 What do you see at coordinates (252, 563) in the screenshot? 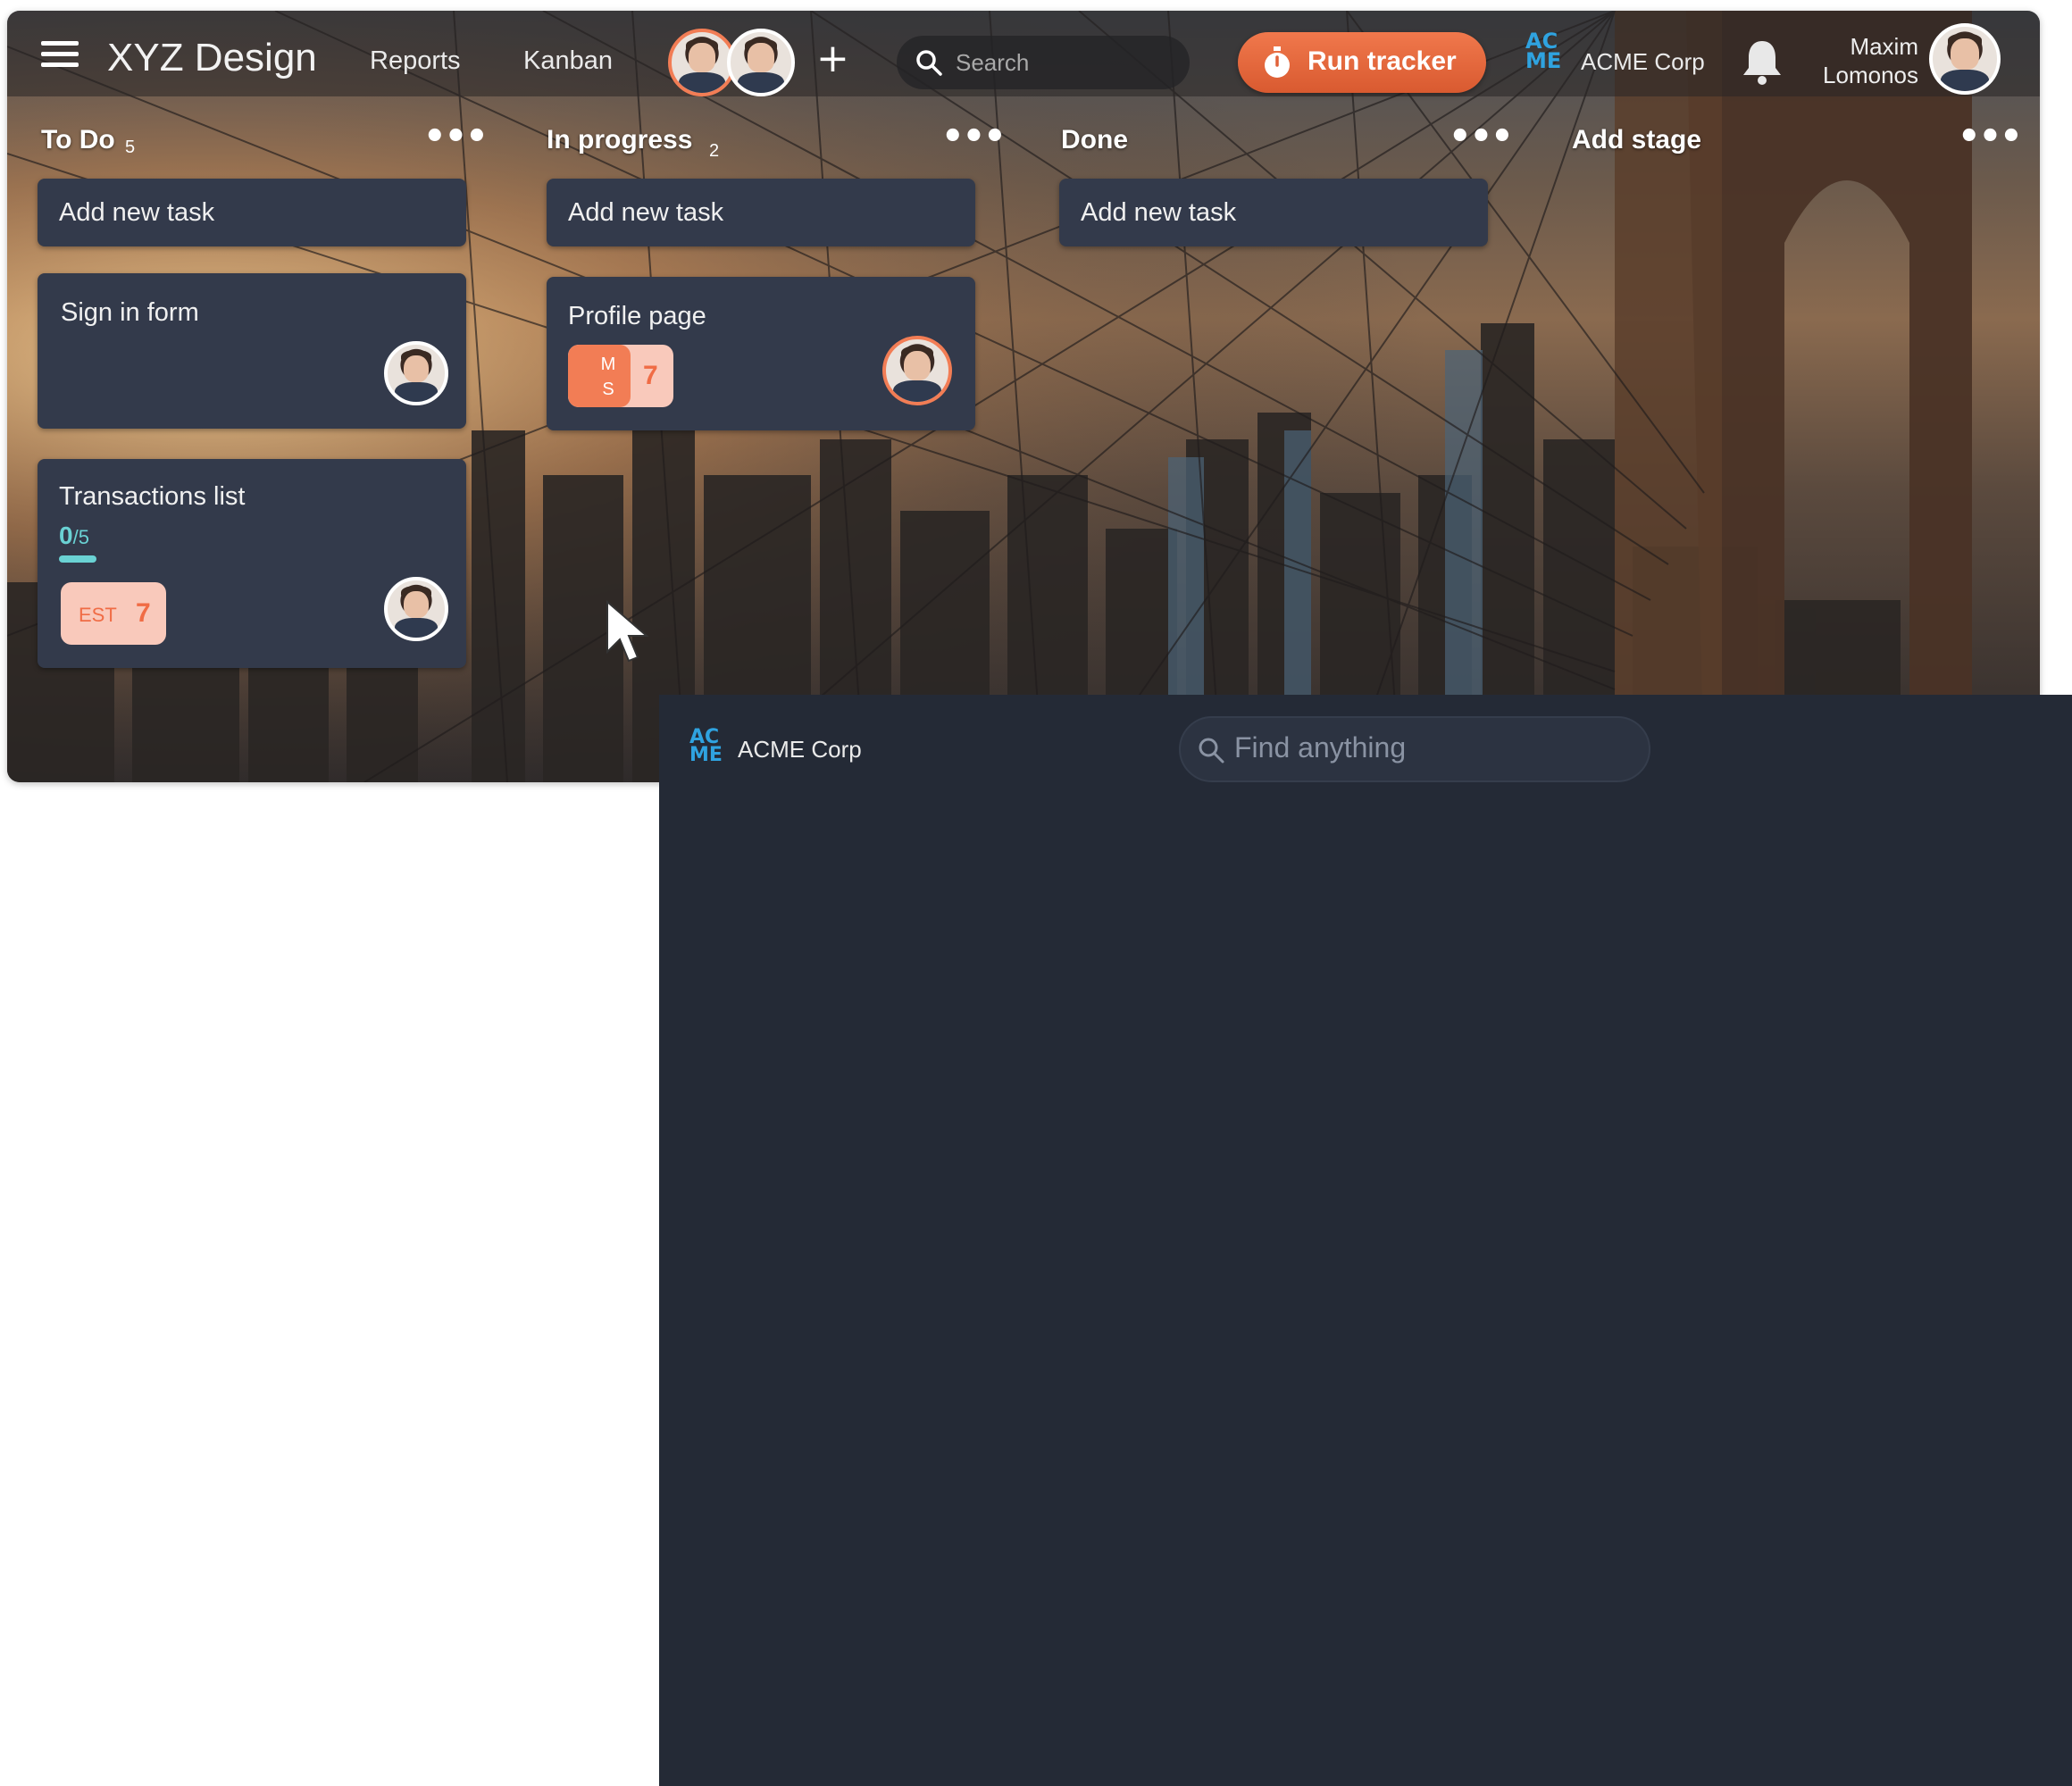
I see `task-card-transactions-list: Transactions list 0/5 EST 7` at bounding box center [252, 563].